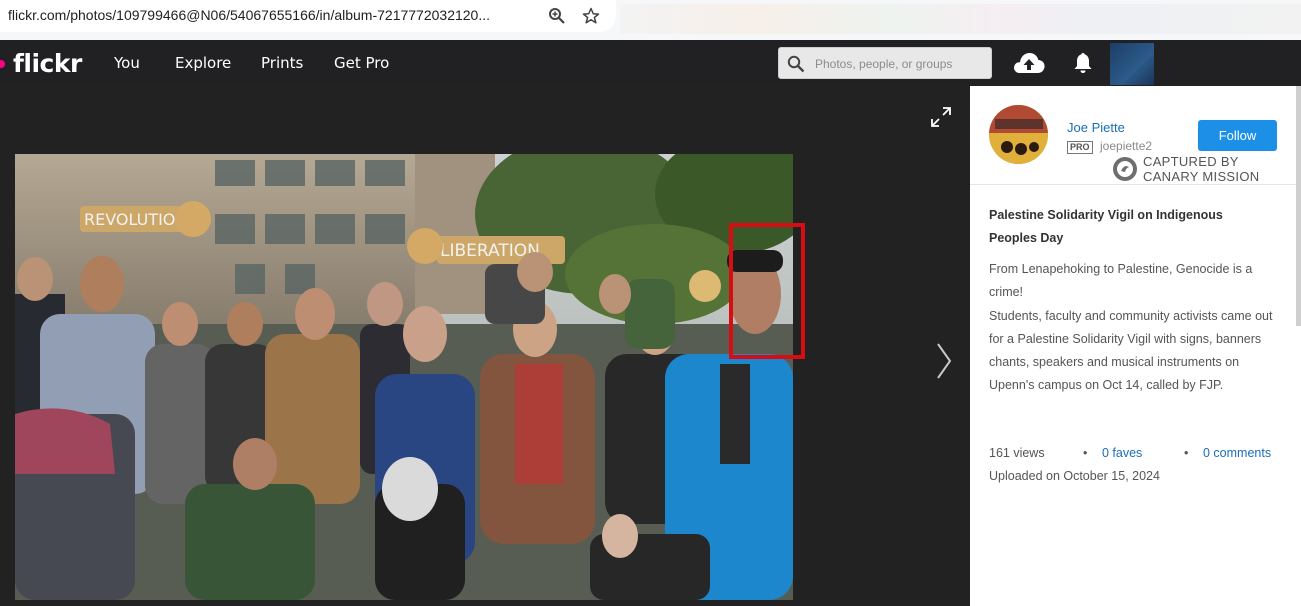  Describe the element at coordinates (1083, 65) in the screenshot. I see `notifications-bell-icon` at that location.